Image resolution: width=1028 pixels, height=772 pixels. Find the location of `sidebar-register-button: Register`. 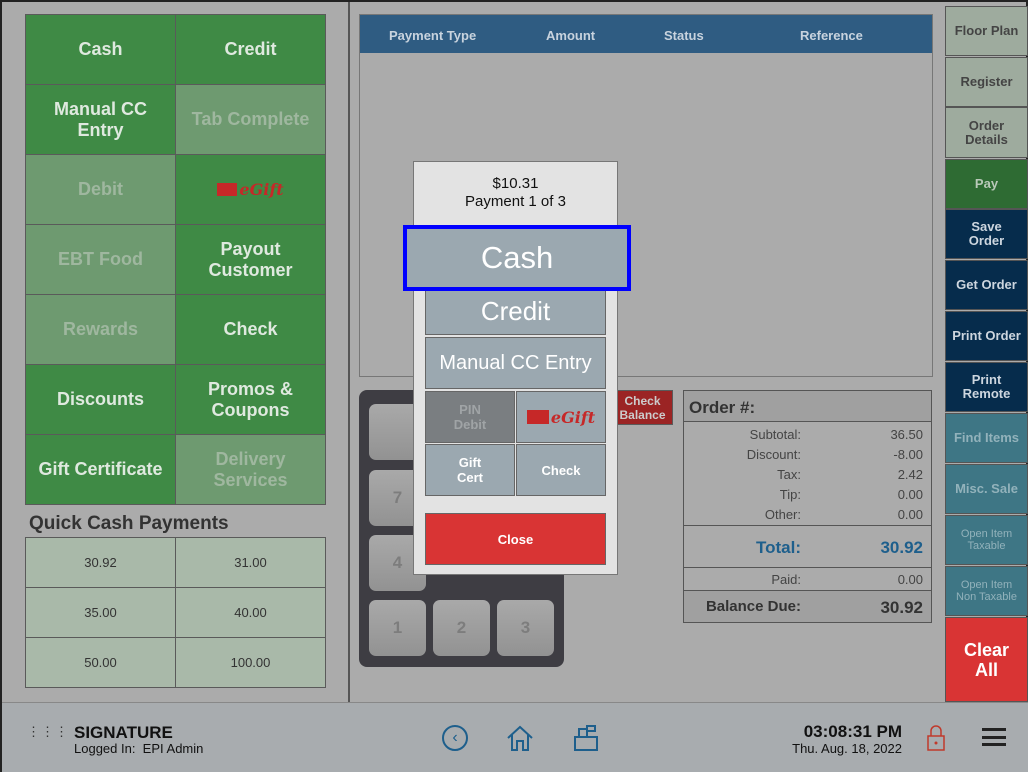

sidebar-register-button: Register is located at coordinates (986, 82).